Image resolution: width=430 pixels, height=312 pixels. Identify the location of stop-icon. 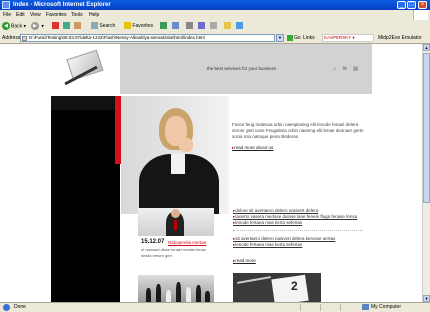
(55, 26).